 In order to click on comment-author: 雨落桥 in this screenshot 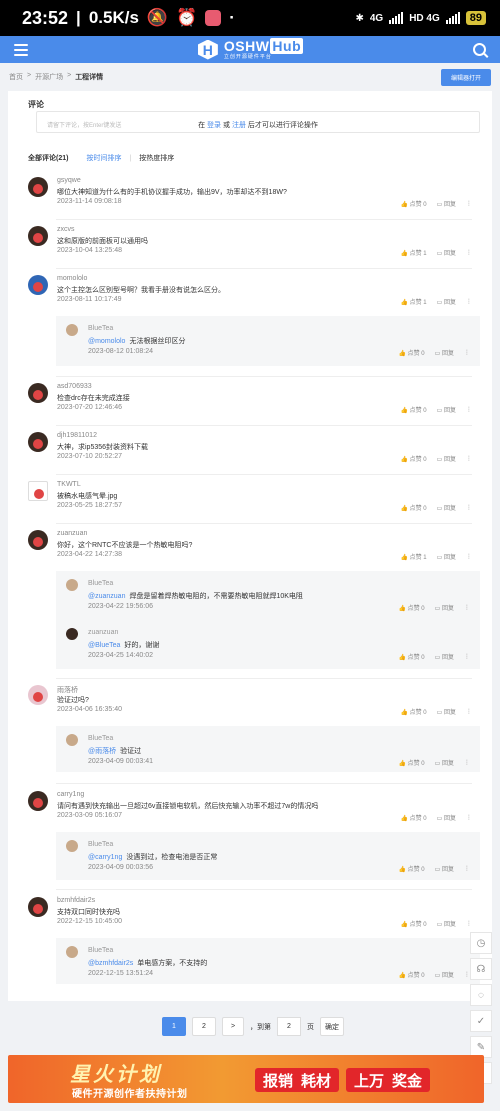, I will do `click(67, 690)`.